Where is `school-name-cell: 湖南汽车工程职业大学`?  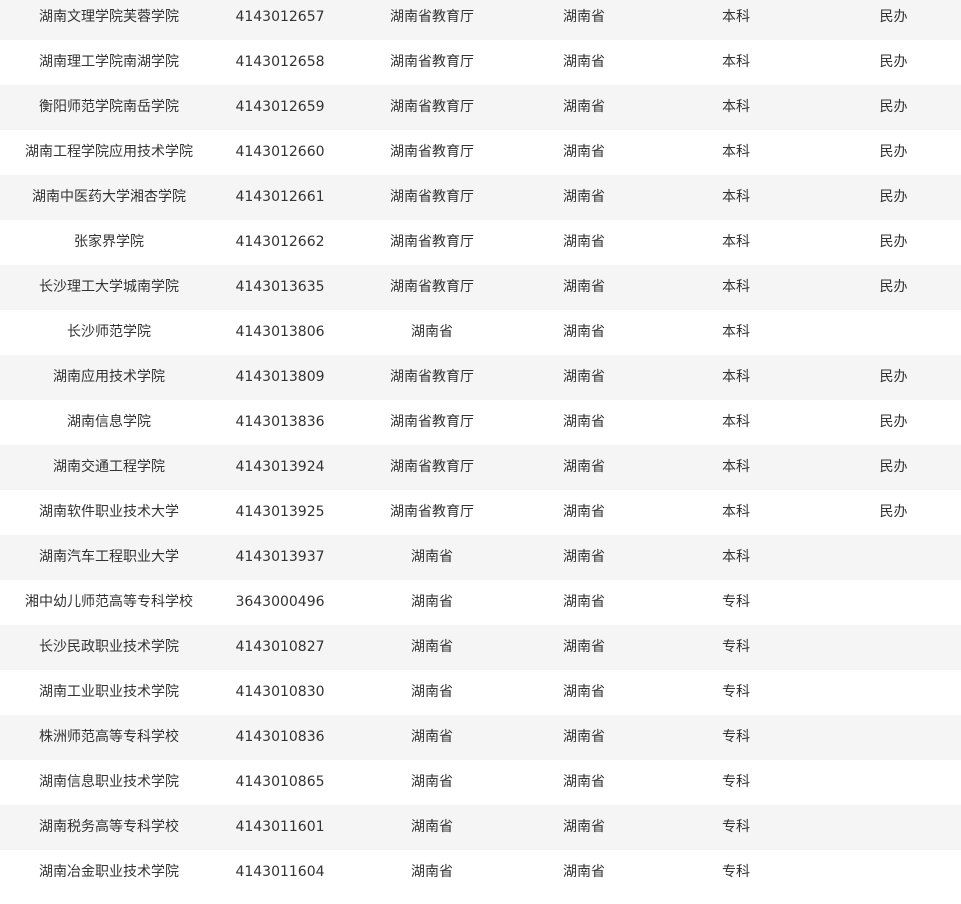
school-name-cell: 湖南汽车工程职业大学 is located at coordinates (109, 557).